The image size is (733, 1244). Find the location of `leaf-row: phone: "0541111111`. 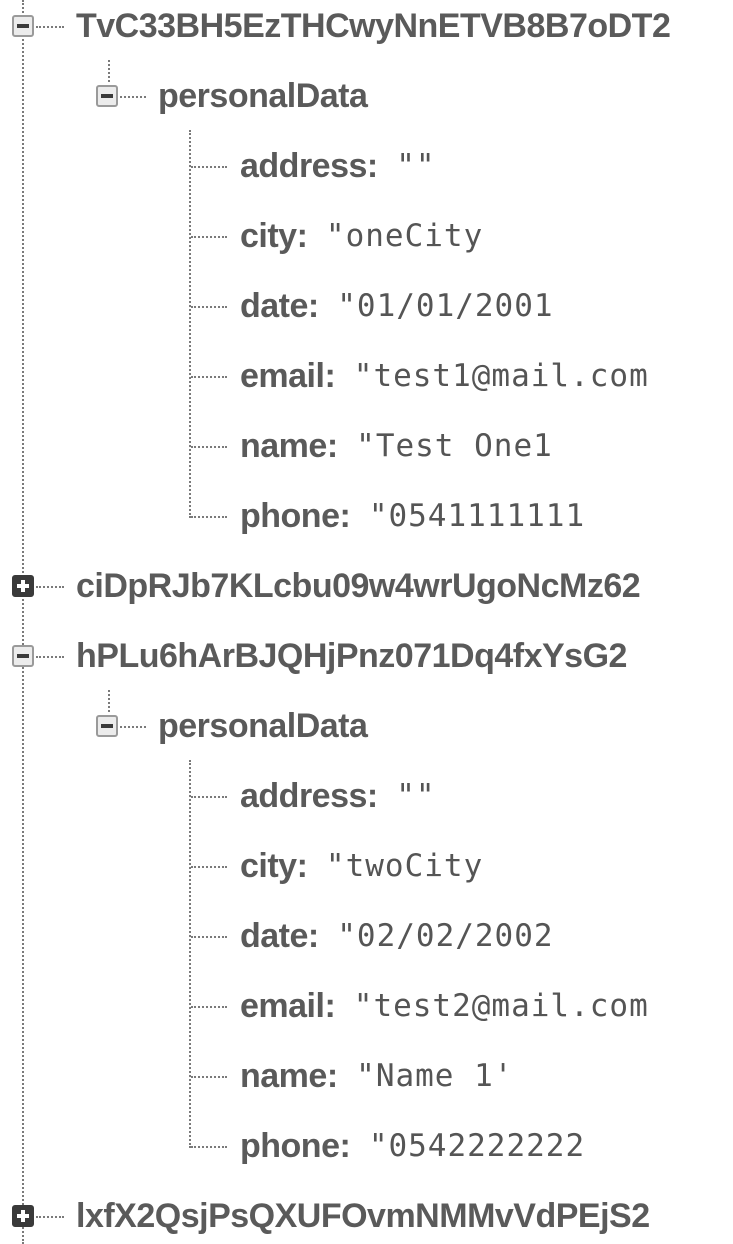

leaf-row: phone: "0541111111 is located at coordinates (412, 516).